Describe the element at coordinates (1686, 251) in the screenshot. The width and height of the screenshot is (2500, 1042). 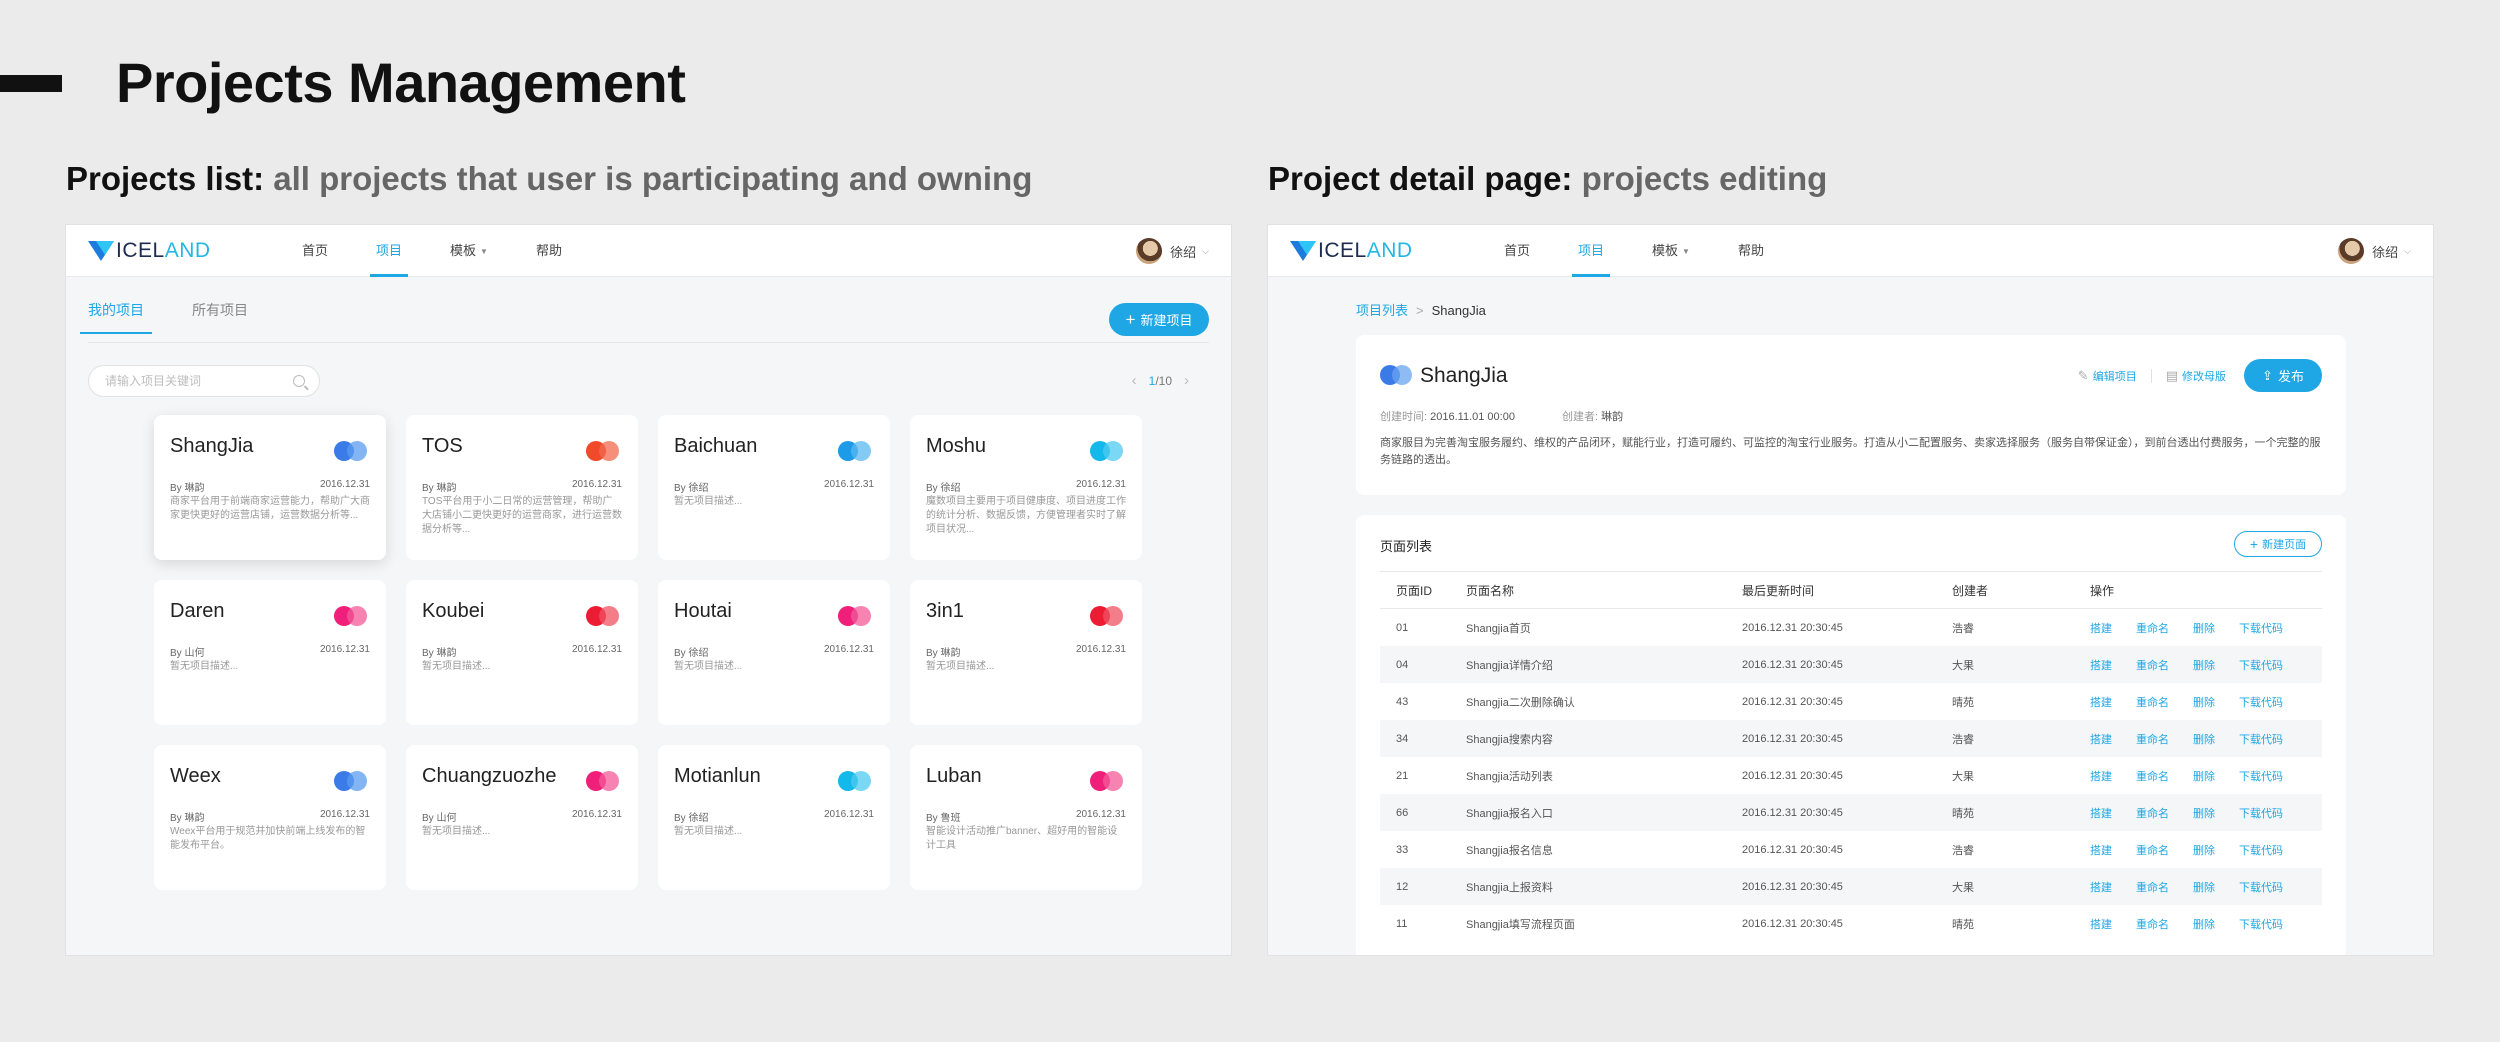
I see `chevron-down-icon: ▼` at that location.